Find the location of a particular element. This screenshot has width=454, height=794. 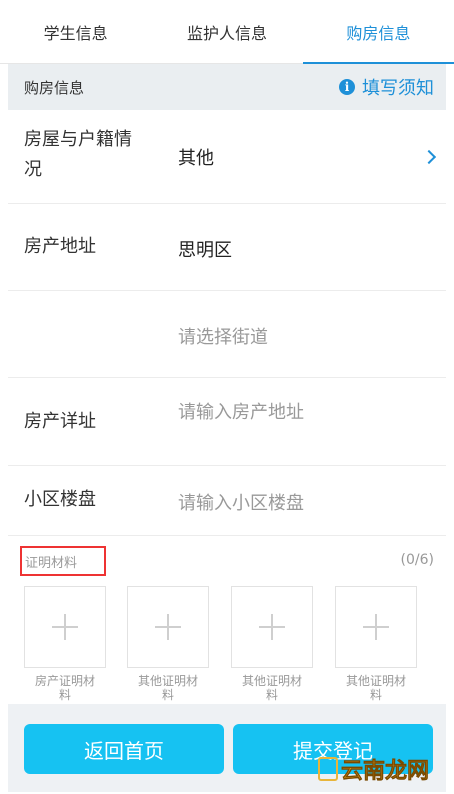

section-title: 购房信息 is located at coordinates (54, 87).